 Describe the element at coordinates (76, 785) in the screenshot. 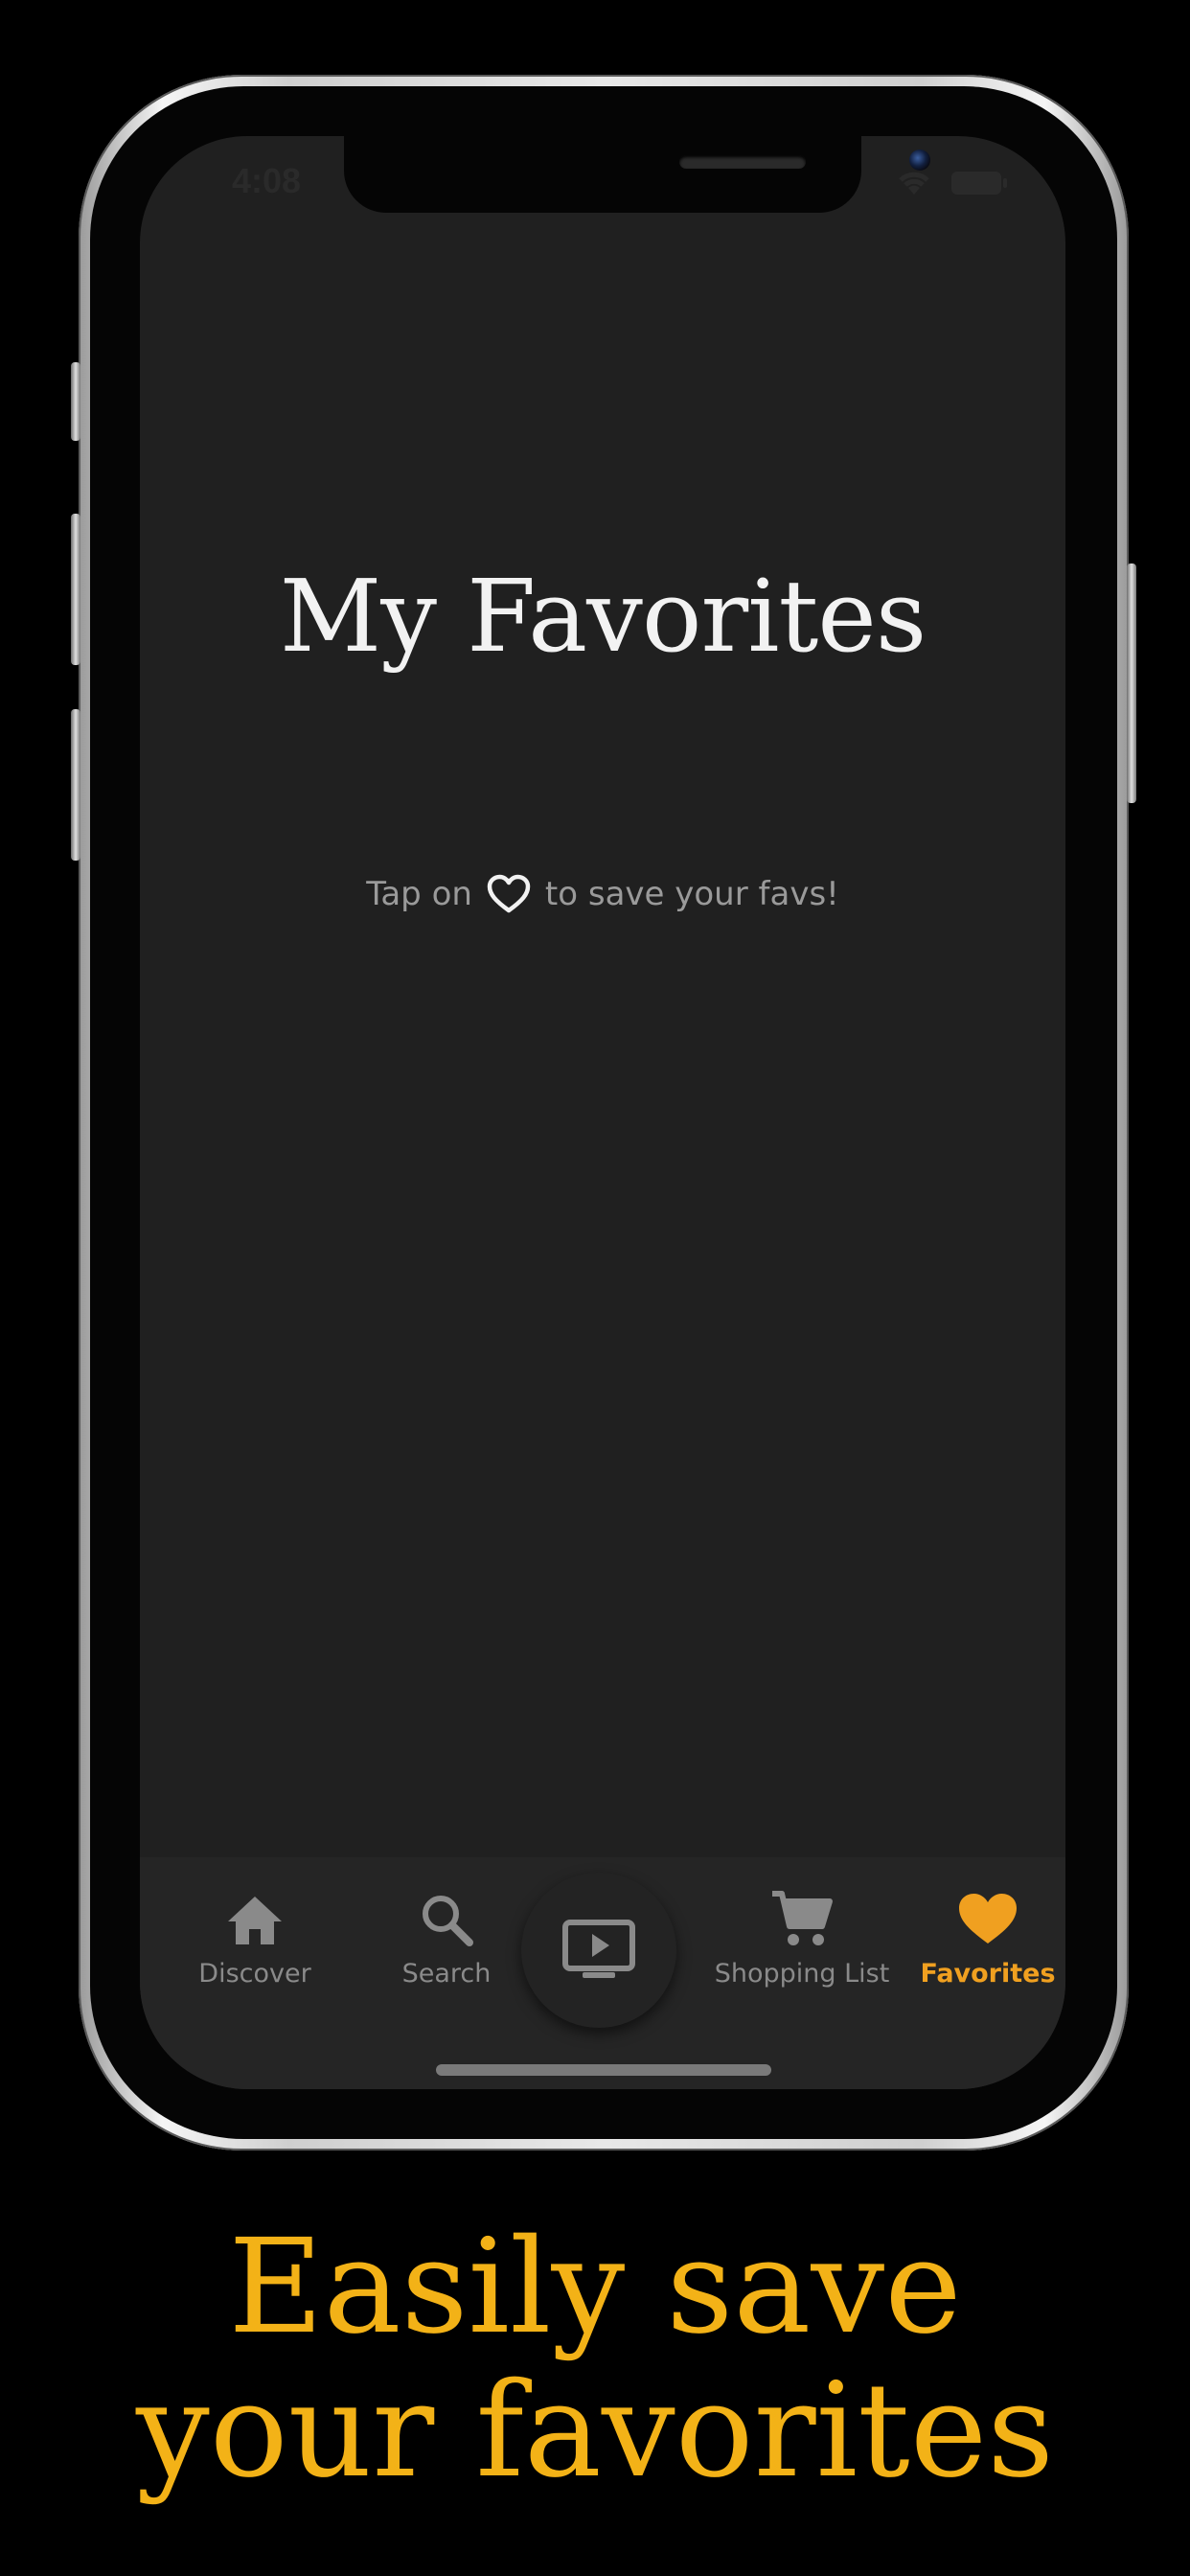

I see `volume-down-button` at that location.